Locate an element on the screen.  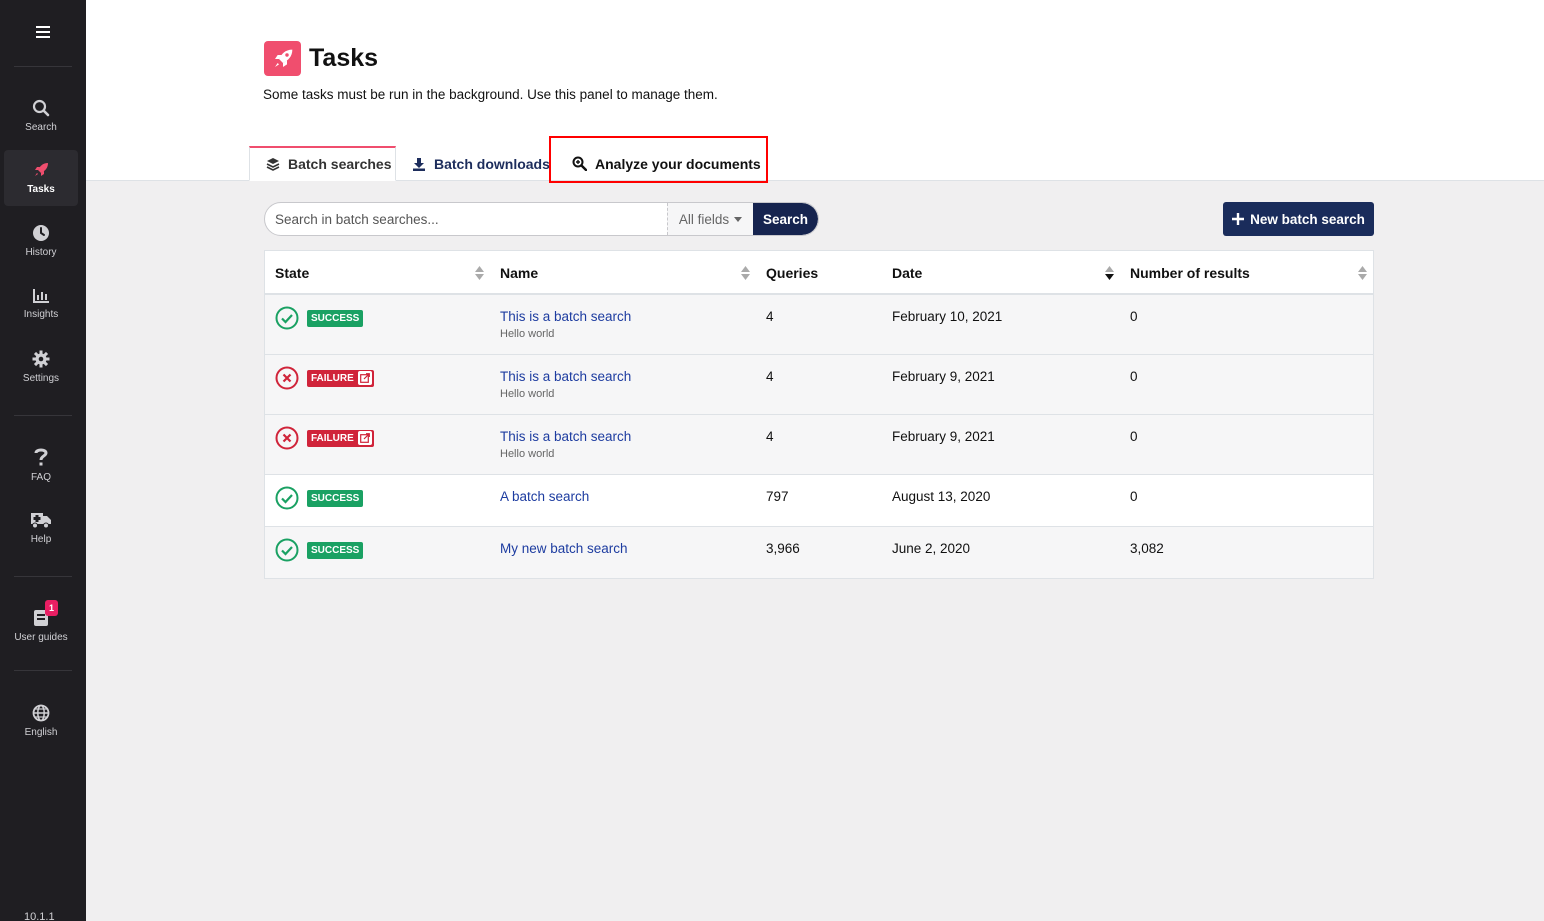
sidebar-item-user-guides: 1 User guides is located at coordinates (41, 626).